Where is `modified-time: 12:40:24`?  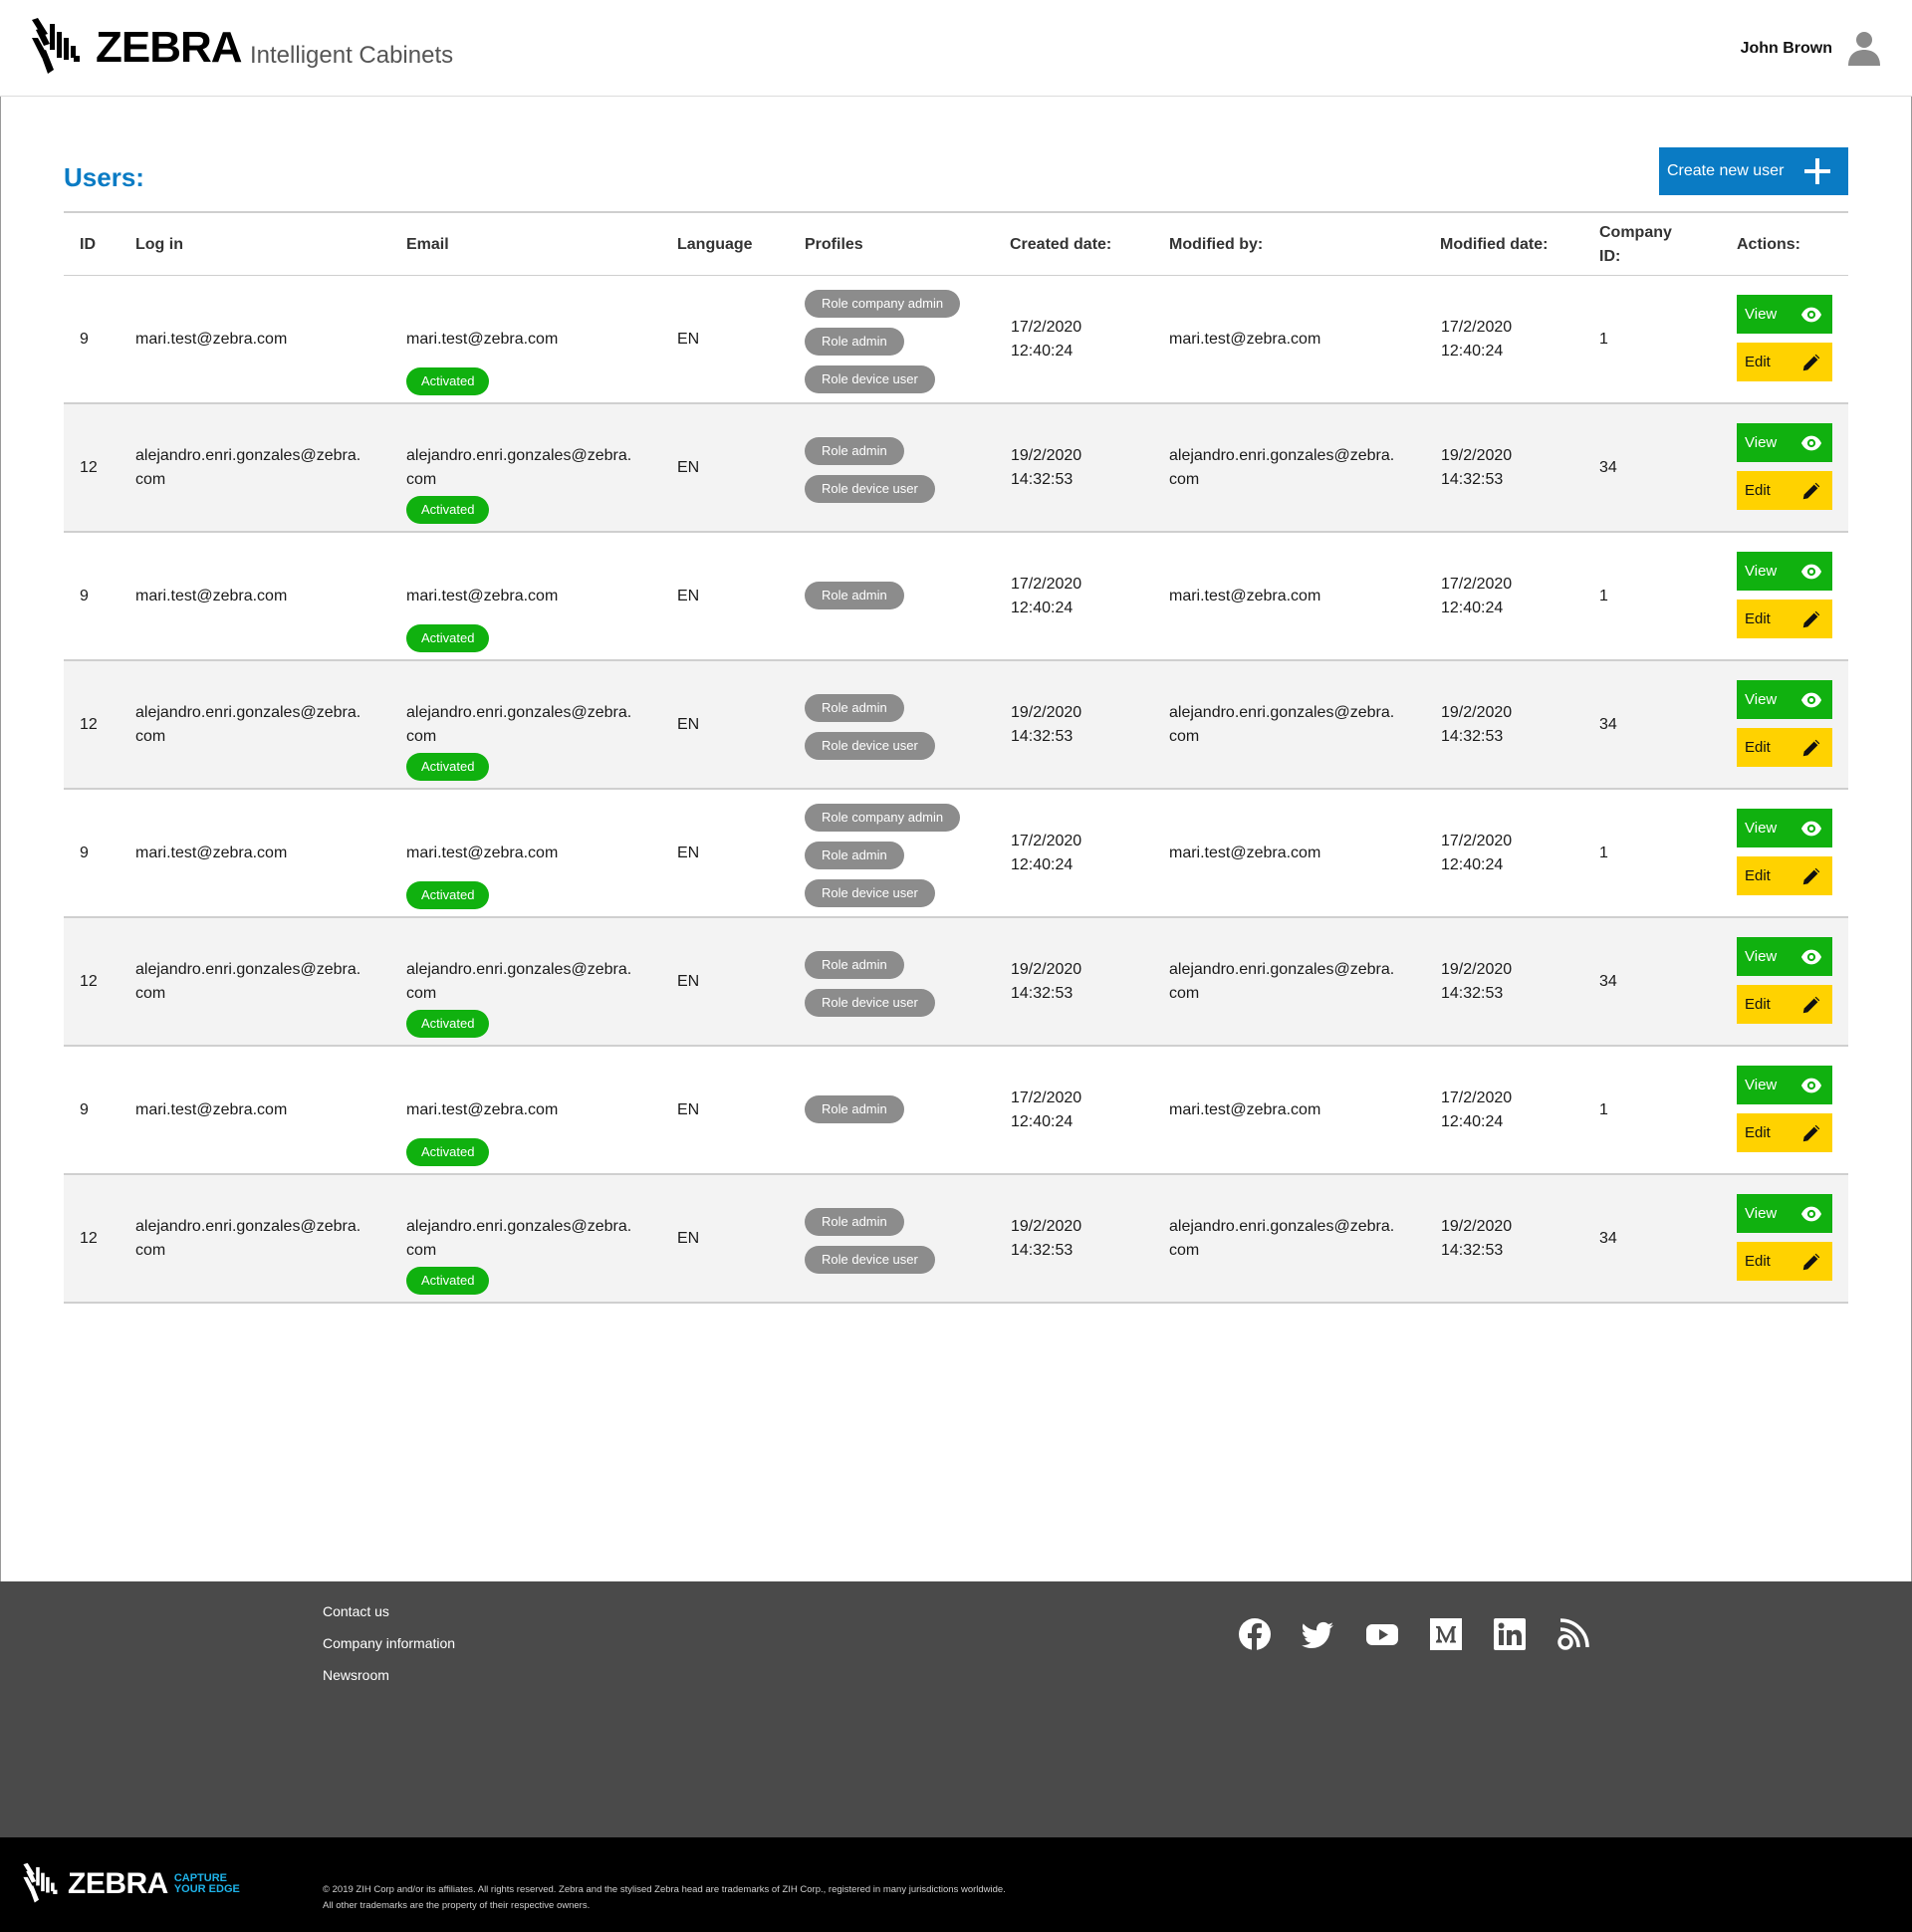
modified-time: 12:40:24 is located at coordinates (1472, 1121).